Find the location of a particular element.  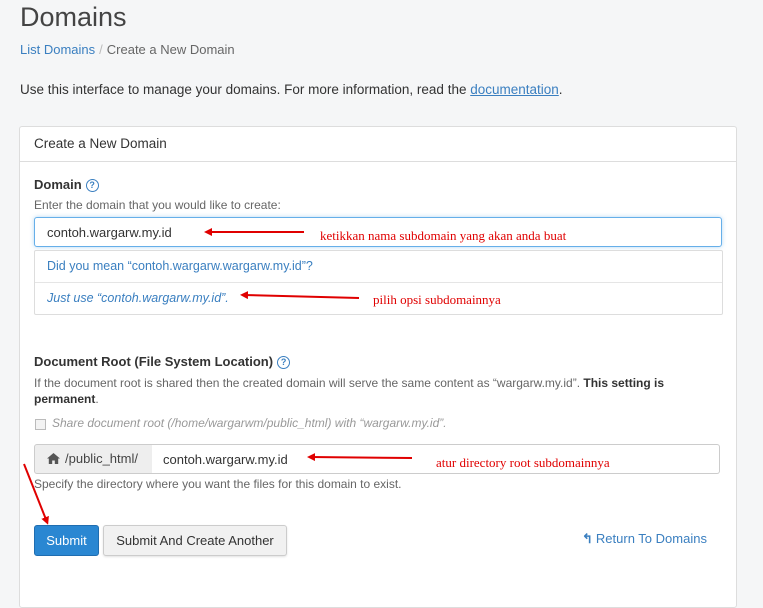

home-icon is located at coordinates (53, 459).